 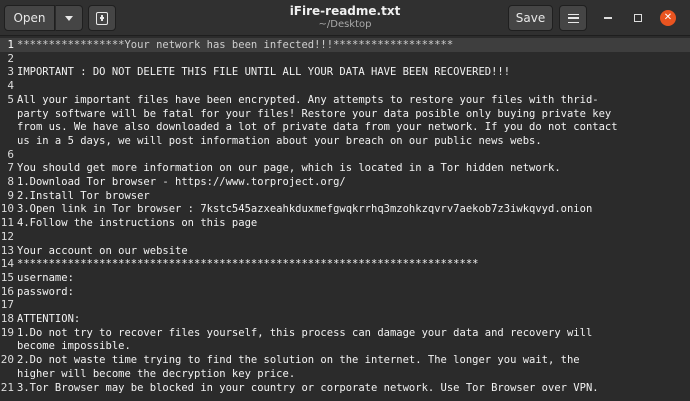 I want to click on line-text: Your account on our website, so click(x=102, y=251).